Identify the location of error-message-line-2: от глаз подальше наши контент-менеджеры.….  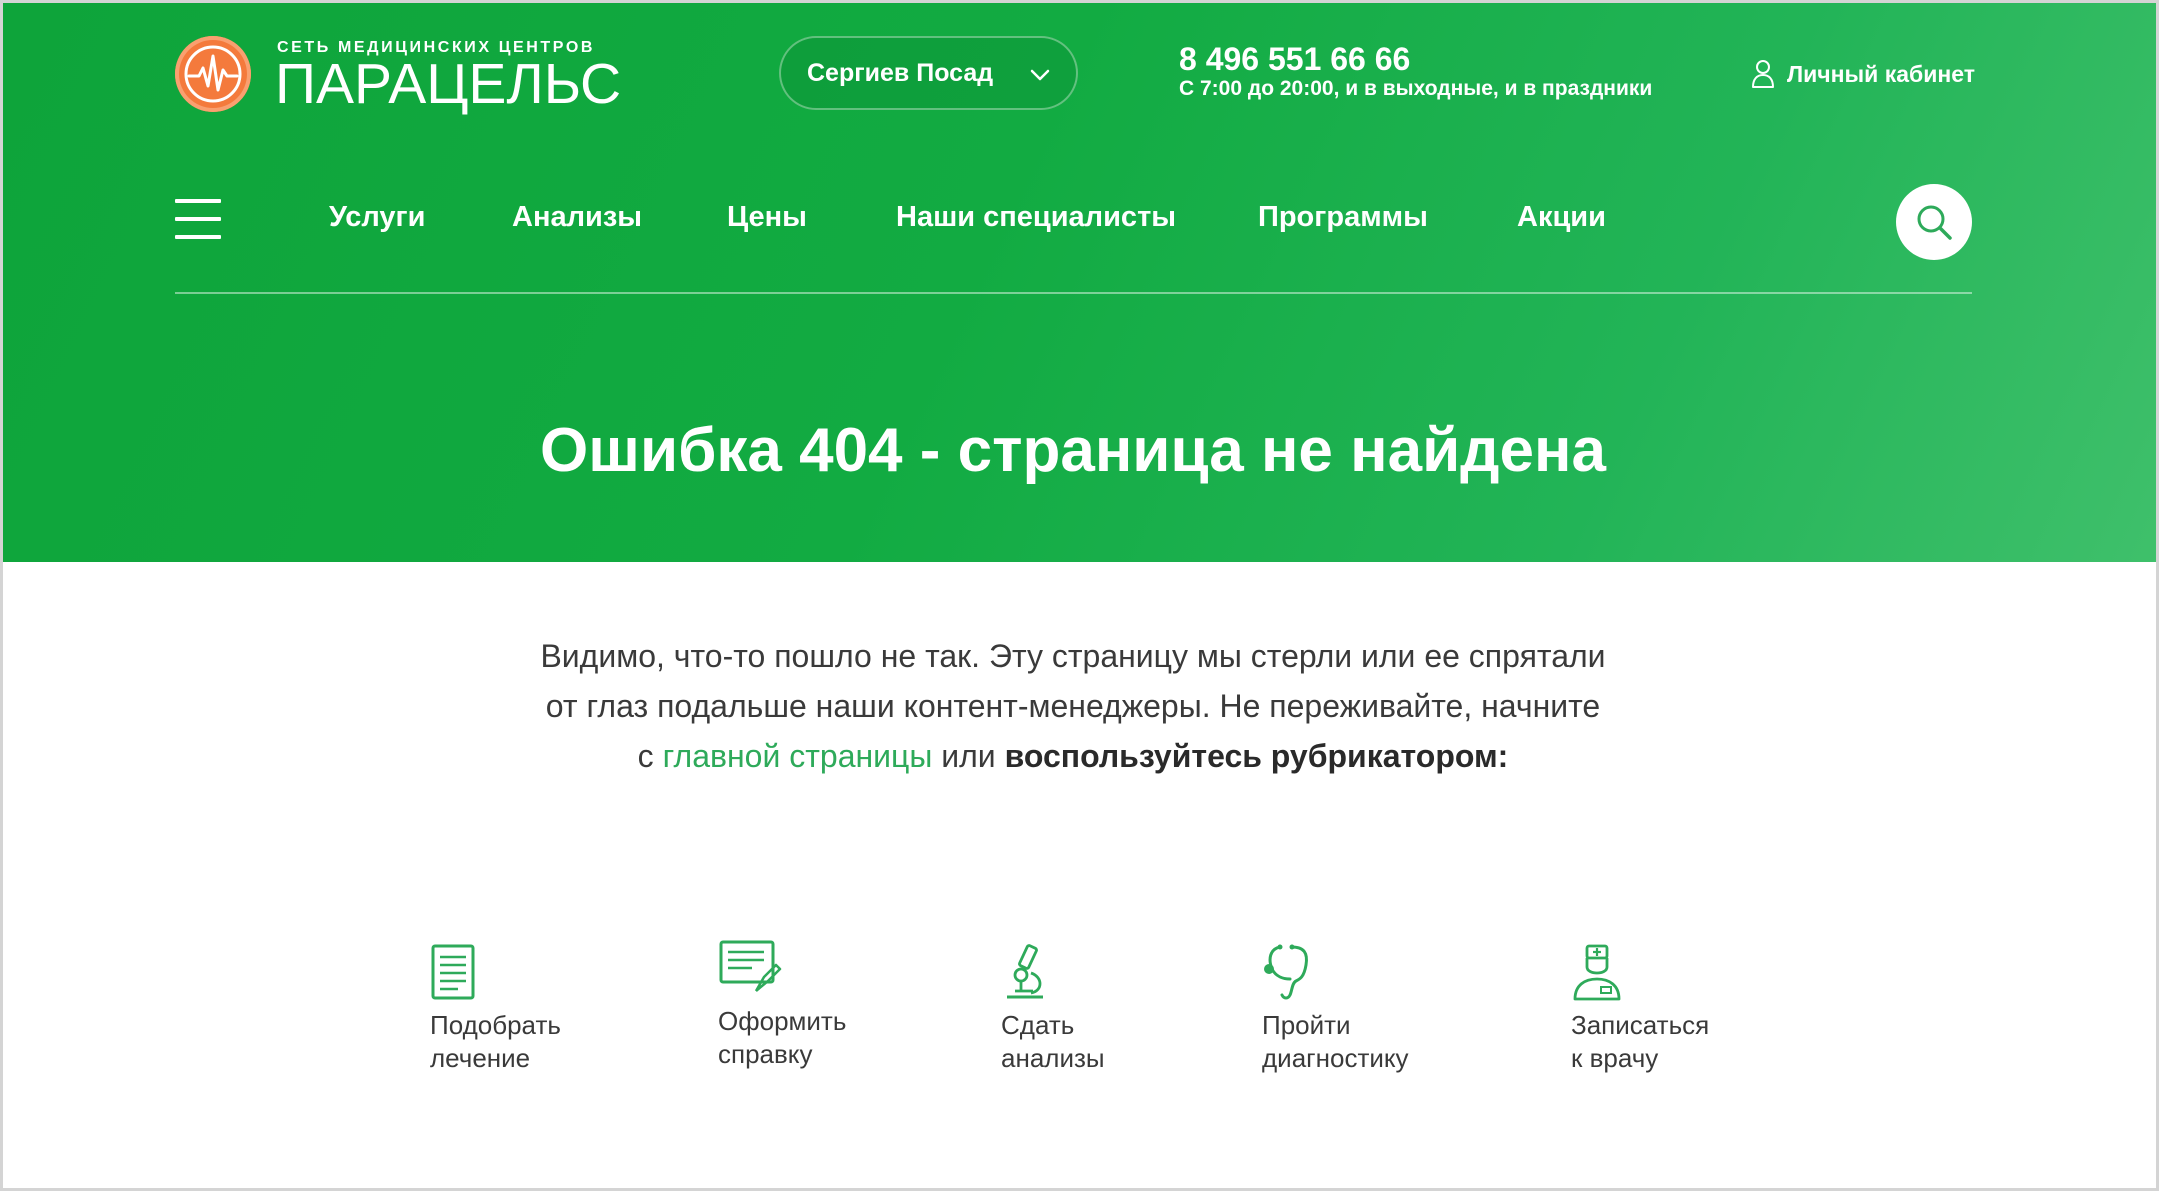
(1073, 706).